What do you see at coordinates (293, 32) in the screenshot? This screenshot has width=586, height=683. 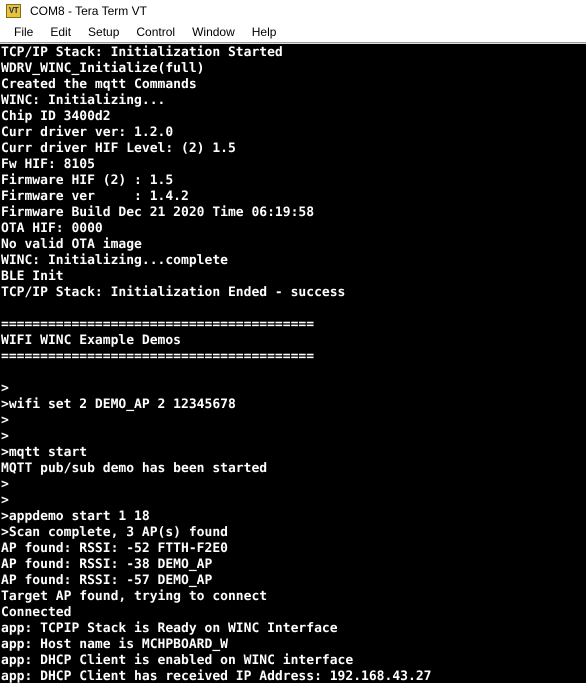 I see `menu-bar: File Edit Setup Control Window Help` at bounding box center [293, 32].